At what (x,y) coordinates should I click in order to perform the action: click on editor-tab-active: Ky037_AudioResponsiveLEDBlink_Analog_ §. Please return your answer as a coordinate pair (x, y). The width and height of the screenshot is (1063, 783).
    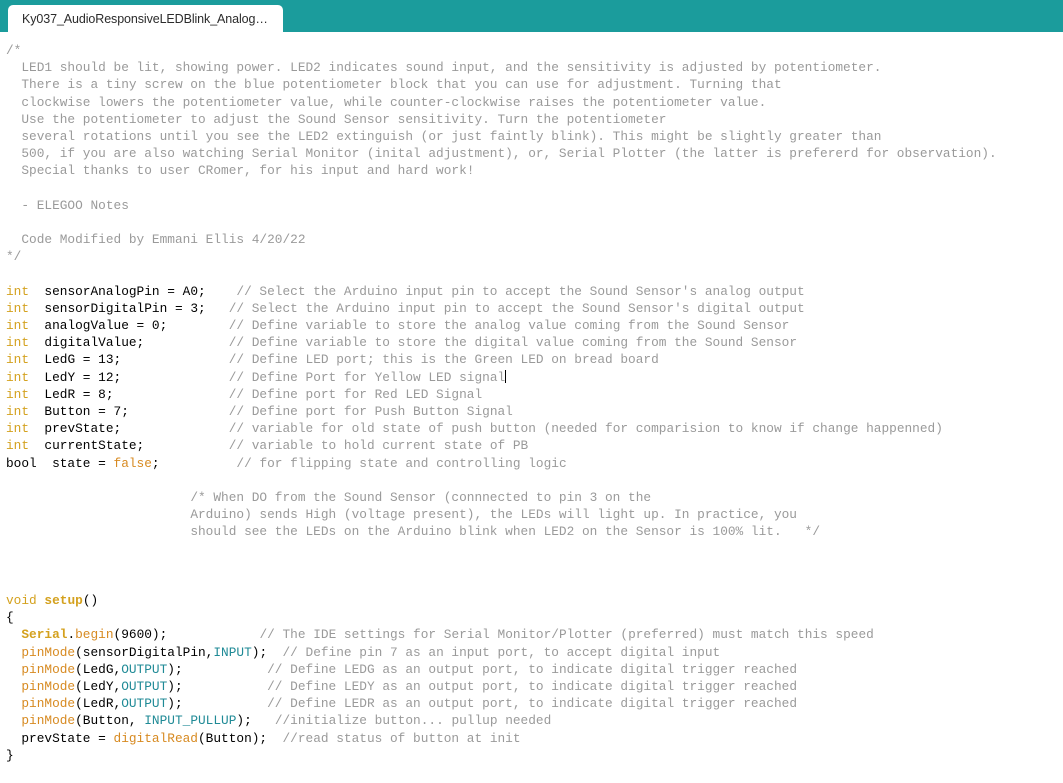
    Looking at the image, I should click on (145, 18).